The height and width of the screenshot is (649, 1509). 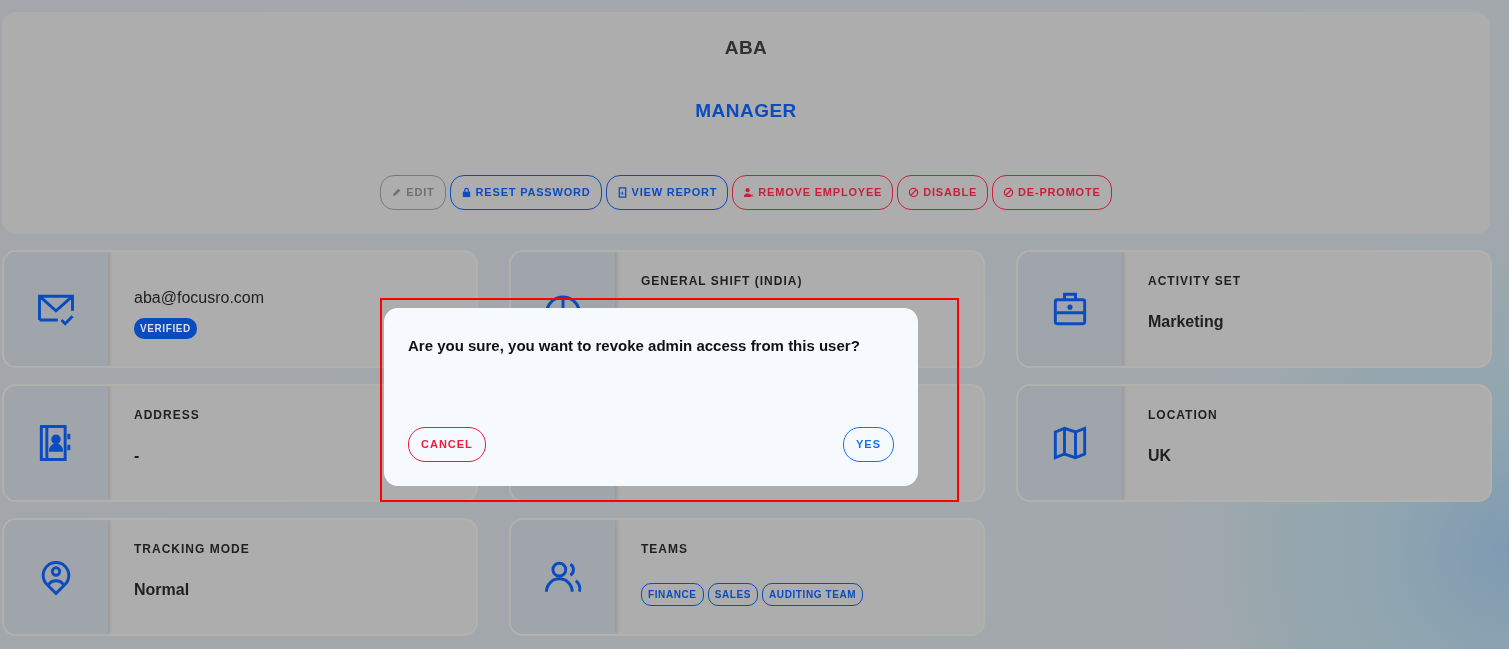 What do you see at coordinates (1195, 281) in the screenshot?
I see `field-label: ACTIVITY SET` at bounding box center [1195, 281].